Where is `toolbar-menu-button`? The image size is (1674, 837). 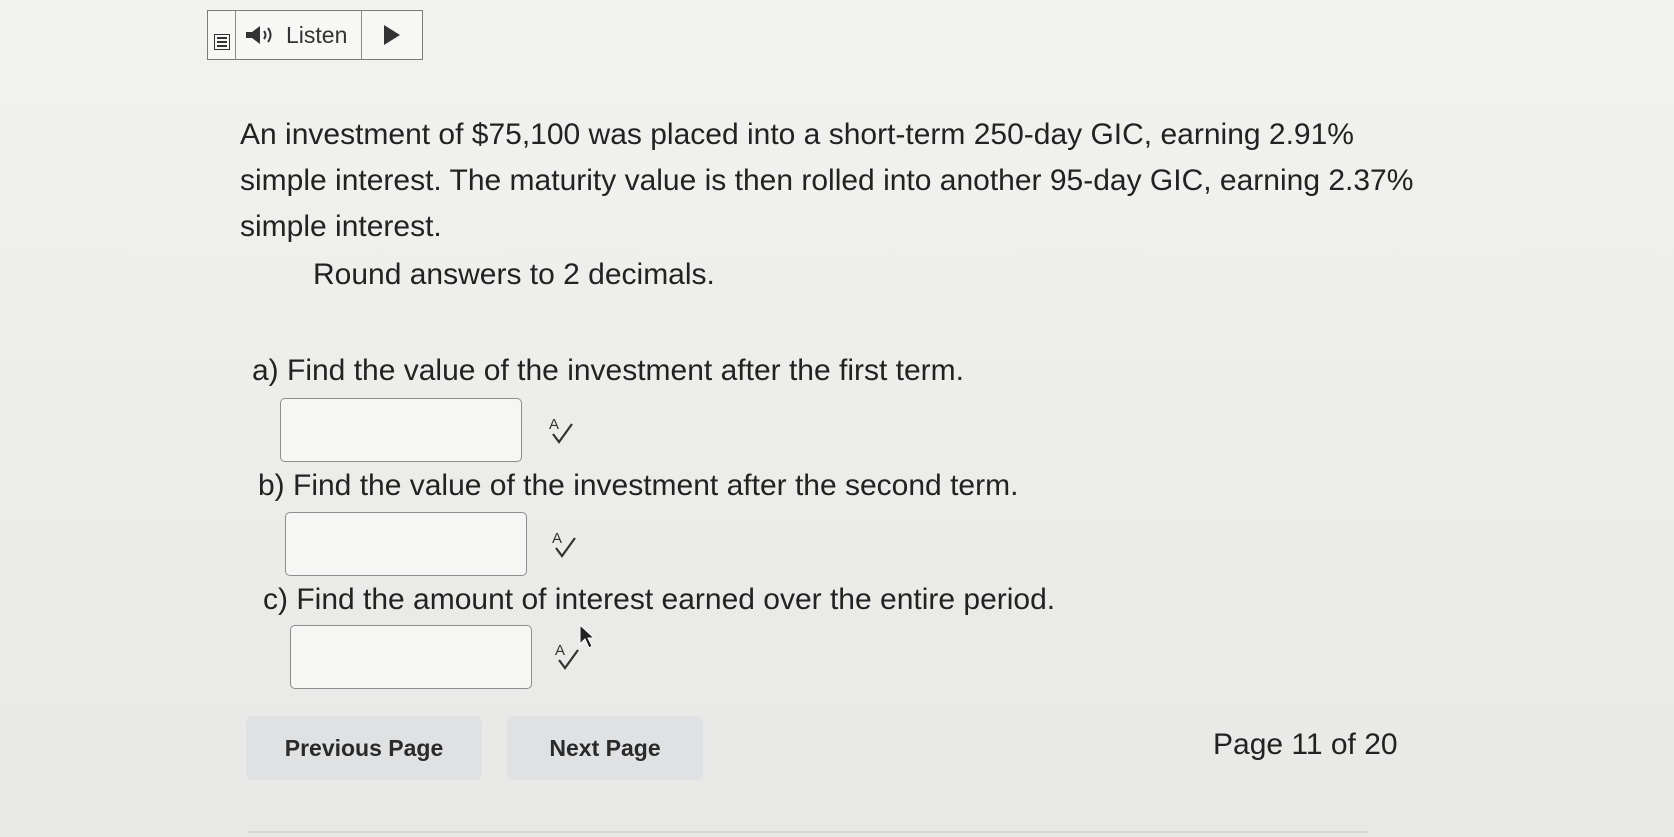
toolbar-menu-button is located at coordinates (222, 35).